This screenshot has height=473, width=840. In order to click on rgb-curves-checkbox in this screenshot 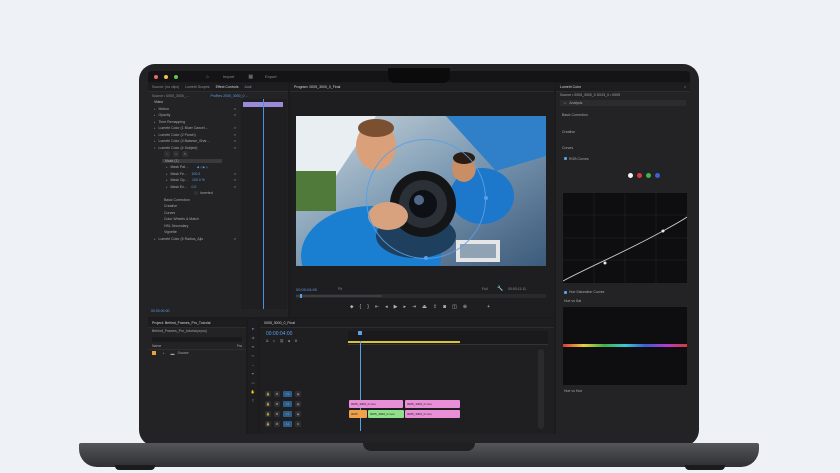, I will do `click(565, 159)`.